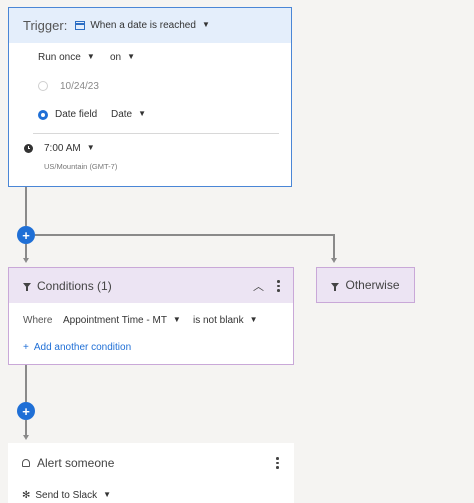 The width and height of the screenshot is (474, 503). Describe the element at coordinates (74, 285) in the screenshot. I see `conditions-title: Conditions (1)` at that location.